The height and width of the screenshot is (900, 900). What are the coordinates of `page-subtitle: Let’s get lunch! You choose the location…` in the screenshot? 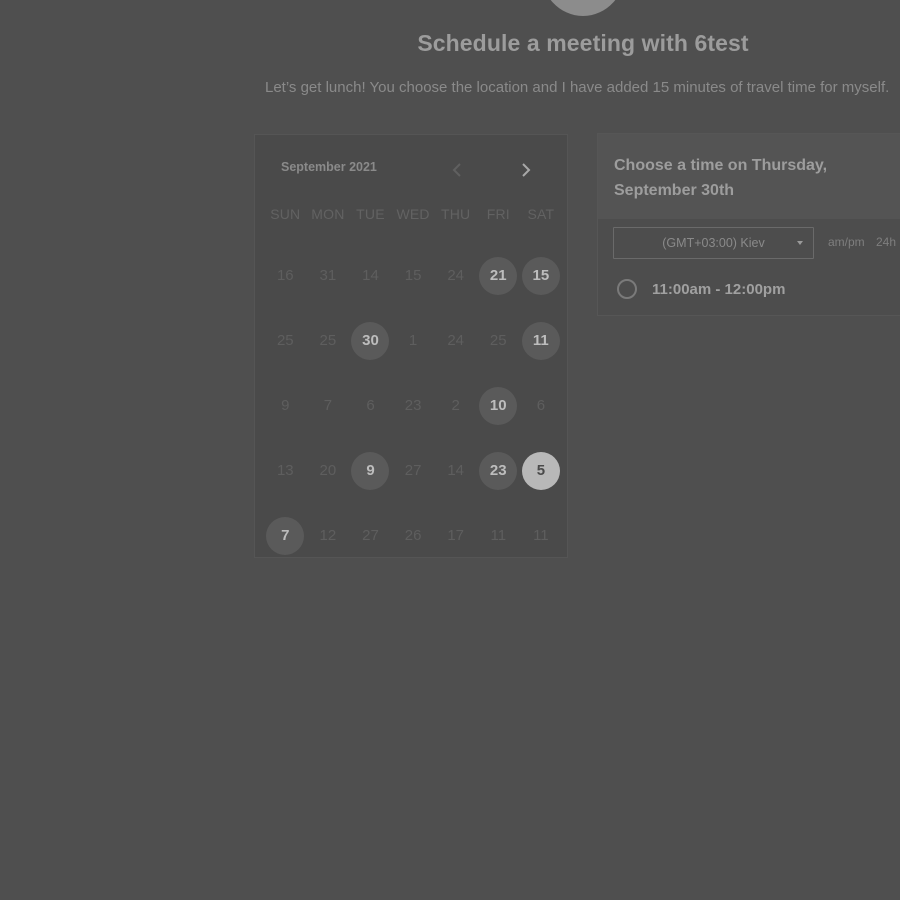 It's located at (577, 87).